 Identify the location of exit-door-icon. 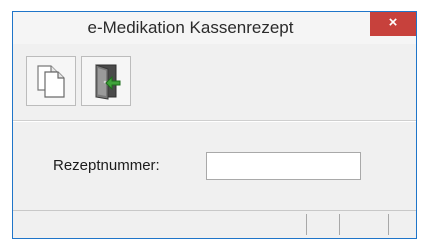
(108, 82).